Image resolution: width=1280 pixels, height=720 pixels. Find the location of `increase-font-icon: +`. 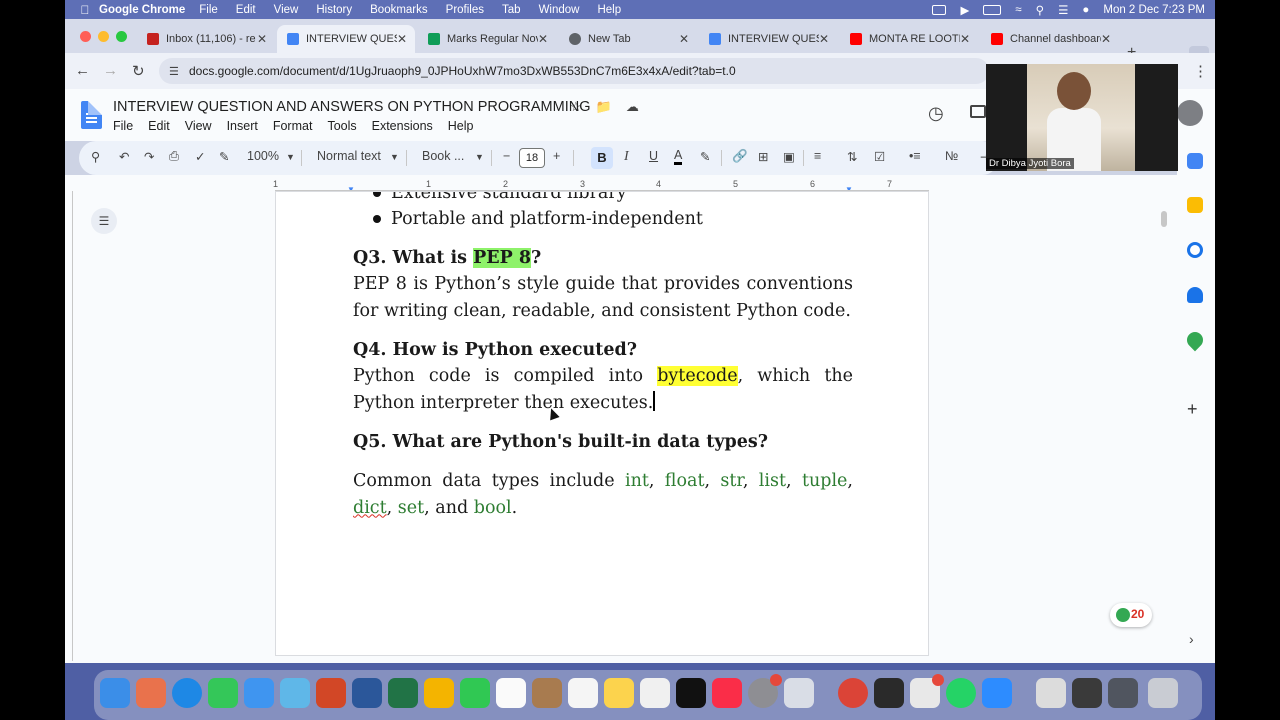

increase-font-icon: + is located at coordinates (556, 156).